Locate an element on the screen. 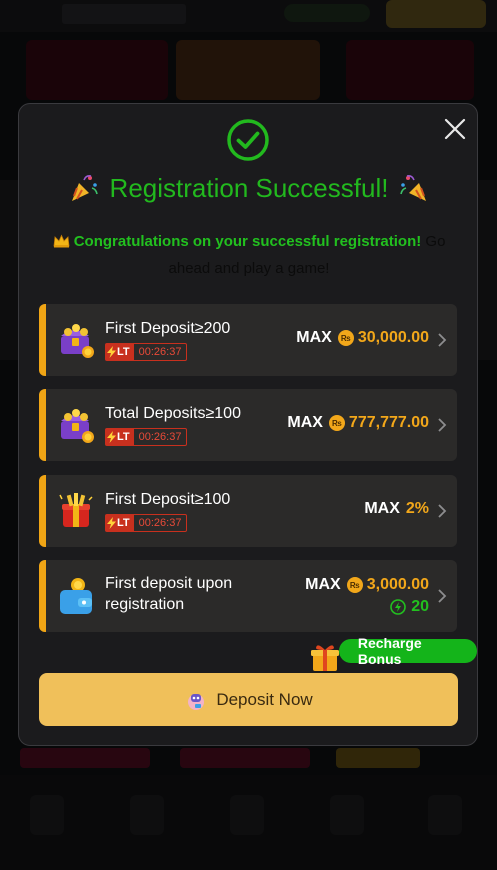 The height and width of the screenshot is (870, 497). modal-title: Registration Successful! is located at coordinates (249, 187).